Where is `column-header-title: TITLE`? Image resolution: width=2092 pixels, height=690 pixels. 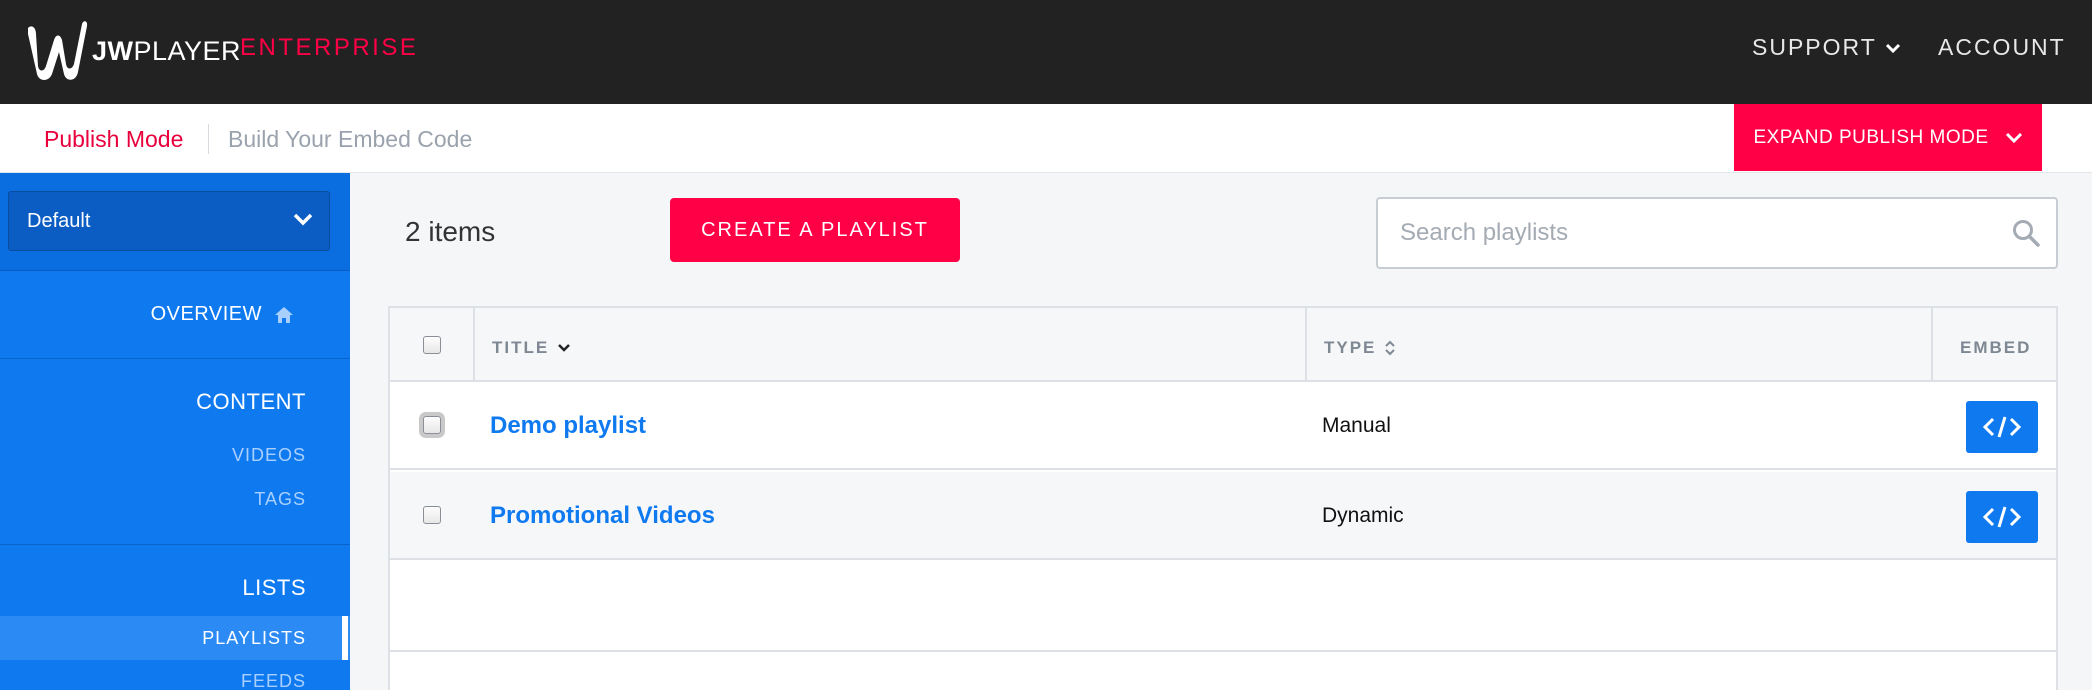
column-header-title: TITLE is located at coordinates (531, 348).